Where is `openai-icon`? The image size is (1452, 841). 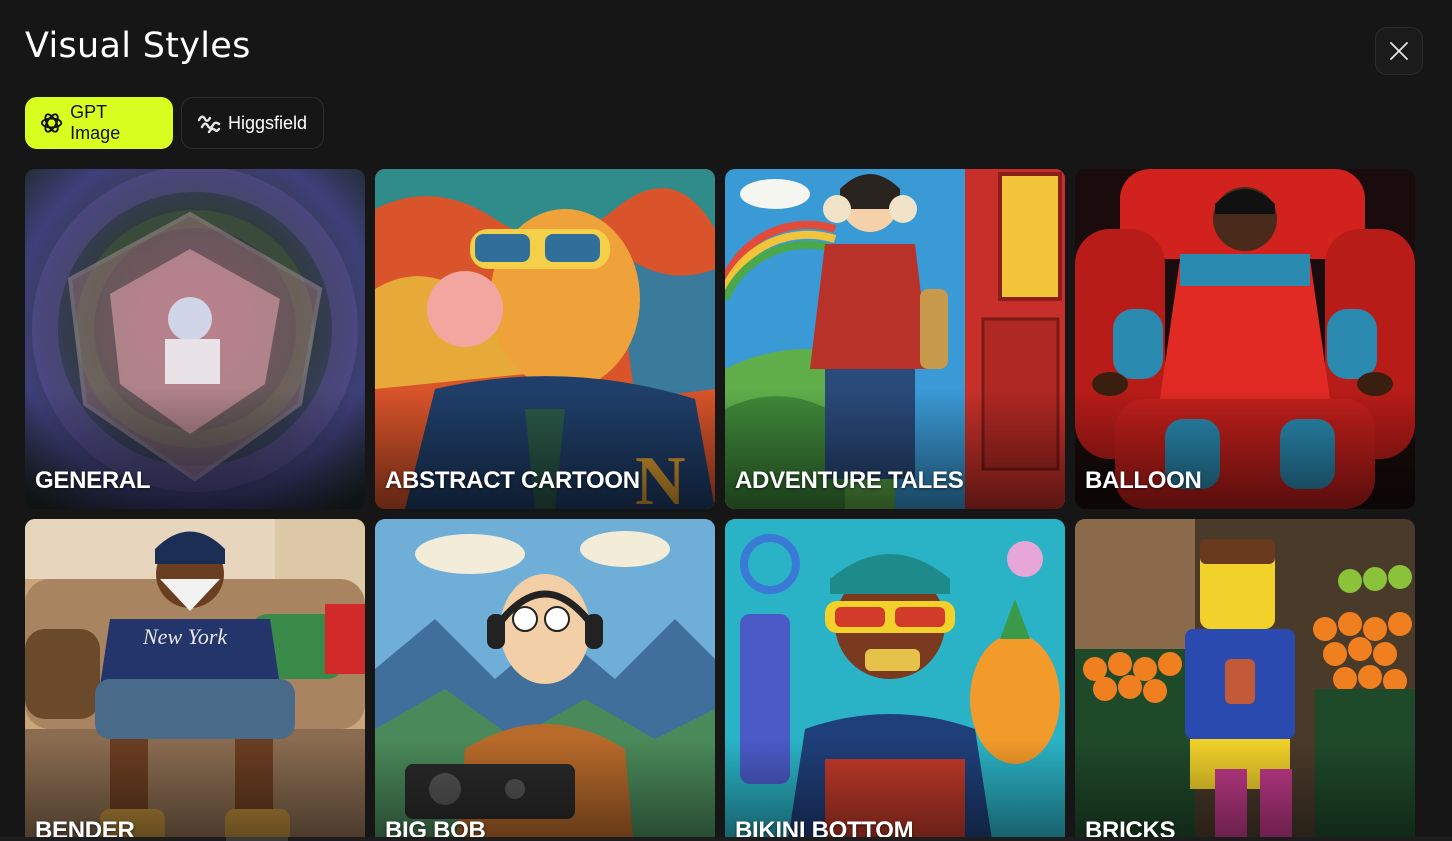
openai-icon is located at coordinates (51, 123).